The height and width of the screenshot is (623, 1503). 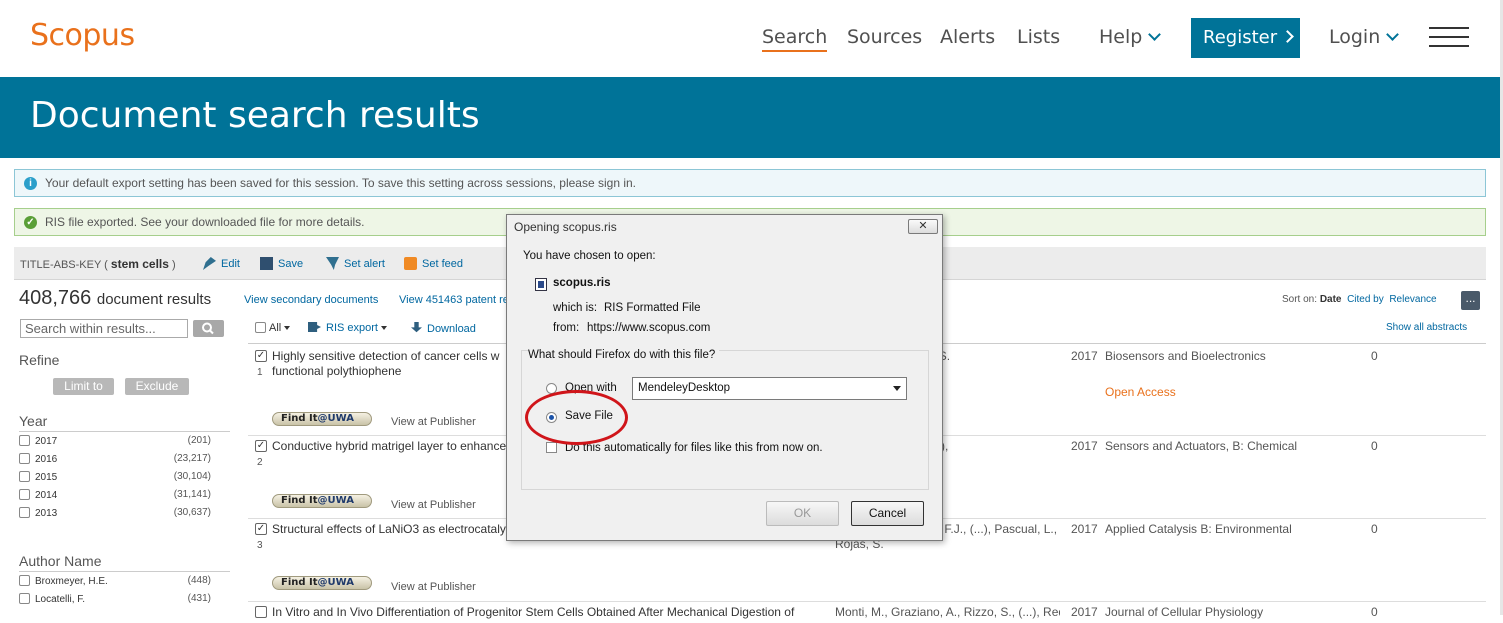 I want to click on chevron-right-icon, so click(x=1287, y=36).